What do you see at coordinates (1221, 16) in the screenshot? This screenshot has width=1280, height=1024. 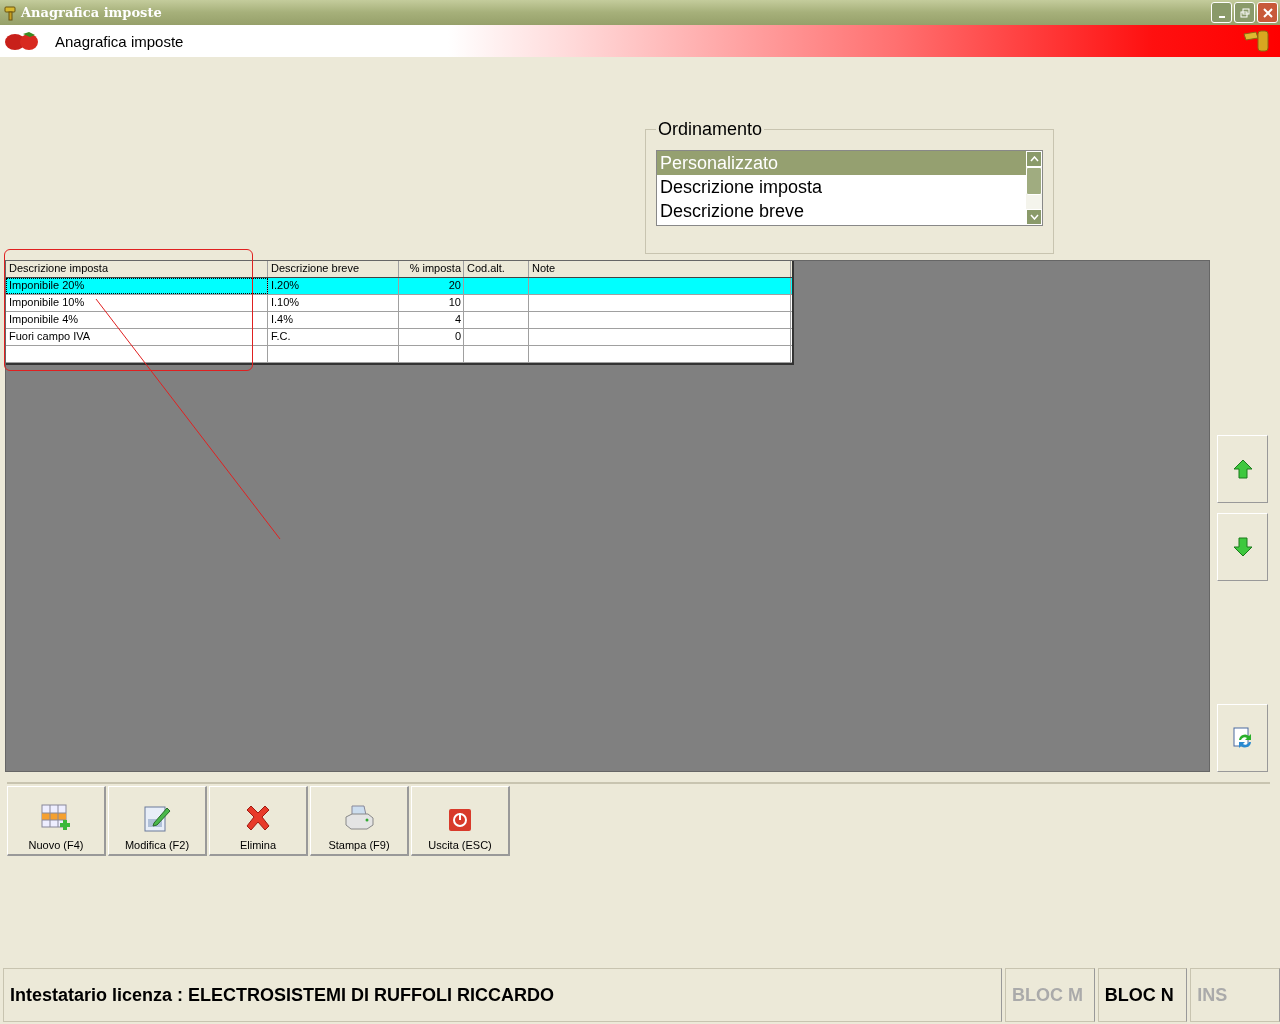 I see `minimize-icon` at bounding box center [1221, 16].